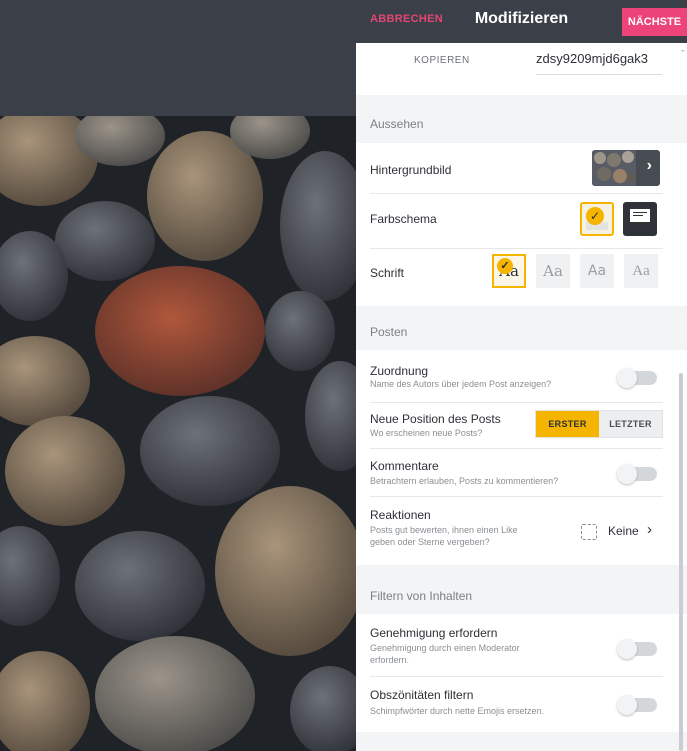  What do you see at coordinates (430, 542) in the screenshot?
I see `reactions-description-line2: geben oder Sterne vergeben?` at bounding box center [430, 542].